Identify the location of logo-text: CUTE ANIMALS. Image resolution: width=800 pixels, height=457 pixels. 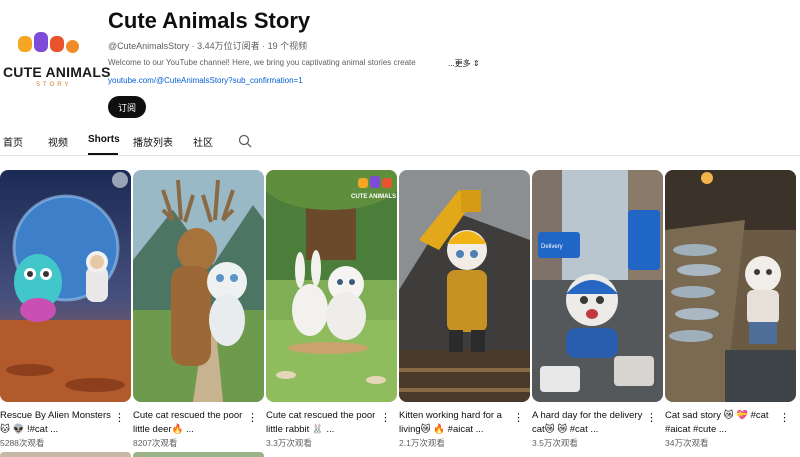
(57, 72).